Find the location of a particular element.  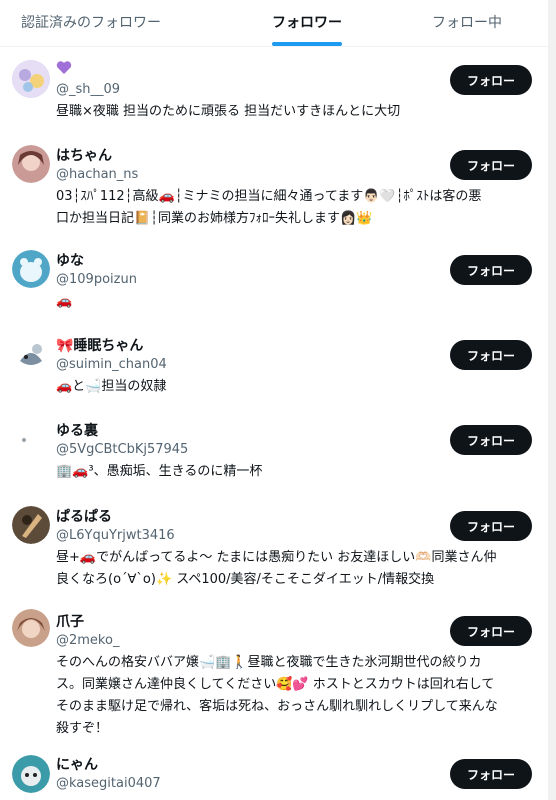

bio: 🏢🚗³、愚痴垢、生きるのに精一杯 is located at coordinates (293, 472).